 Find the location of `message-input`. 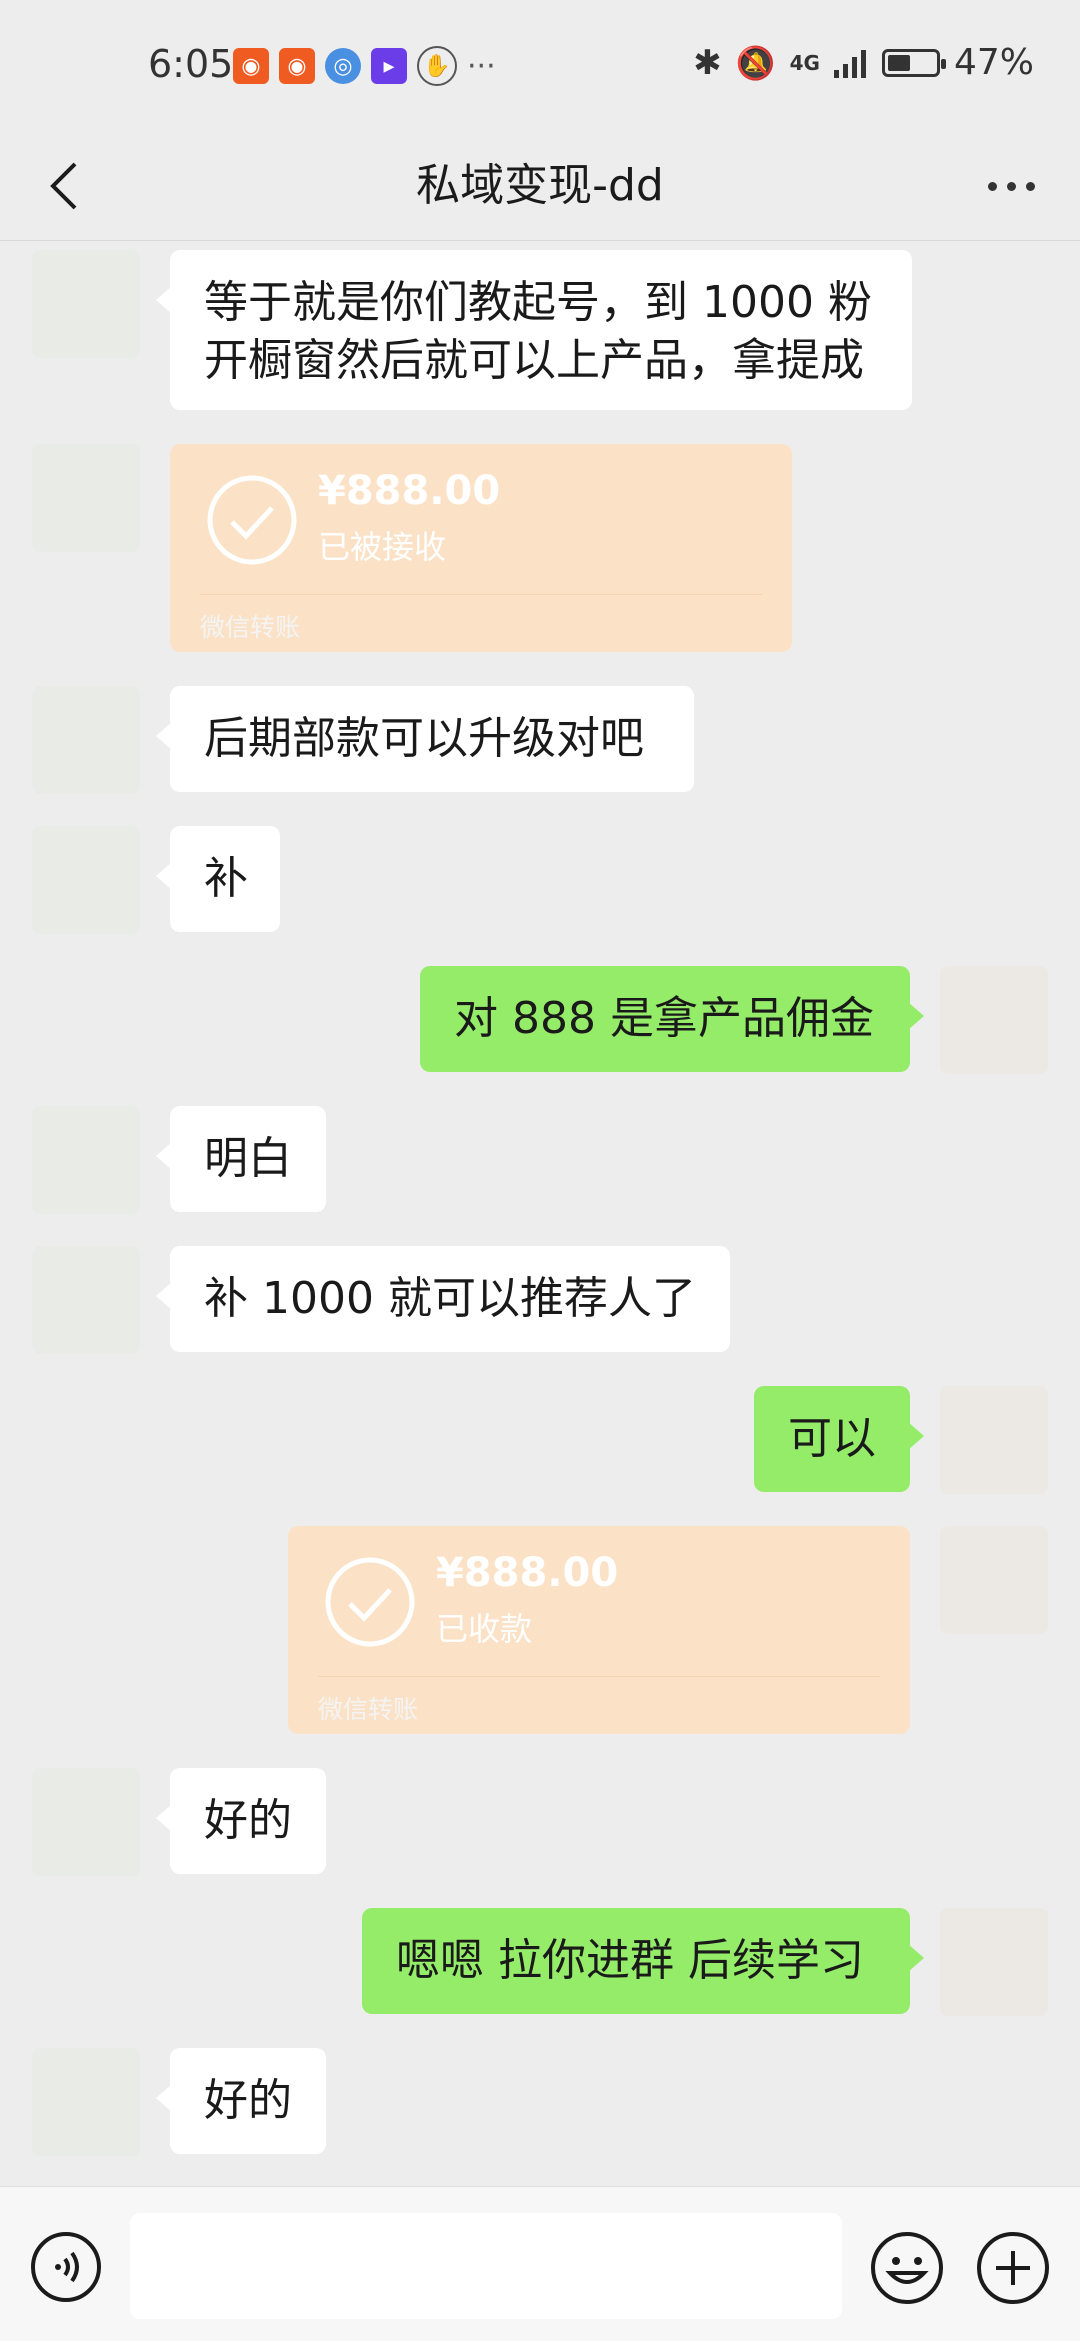

message-input is located at coordinates (486, 2266).